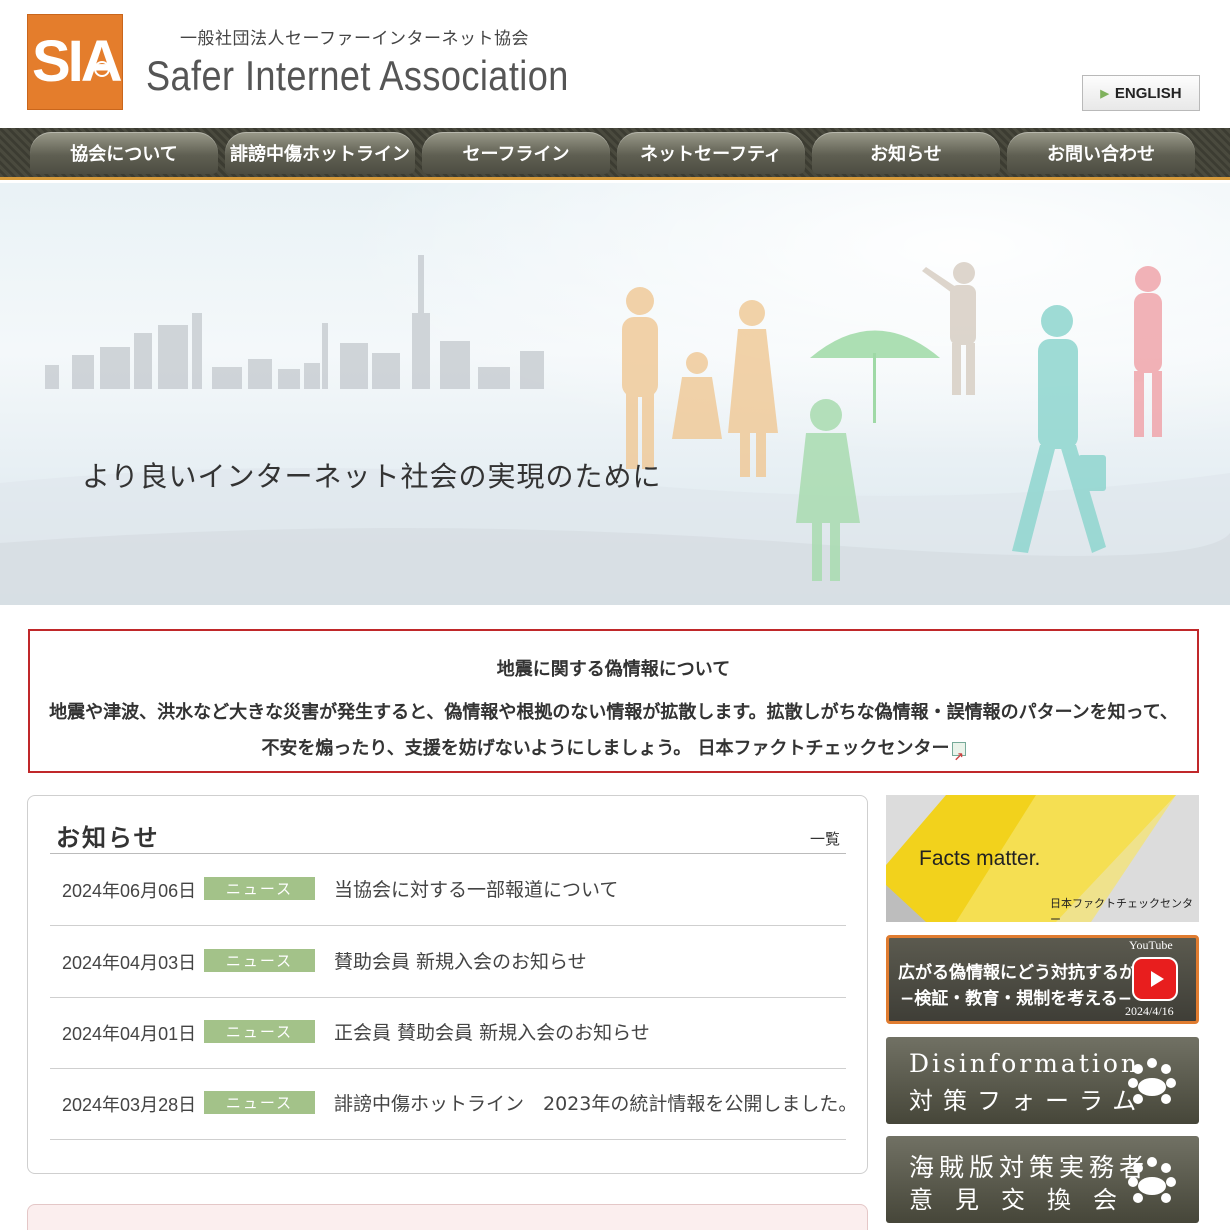 This screenshot has width=1230, height=1230. I want to click on news-item: 2024年04月03日 ニュース 賛助会員 新規入会のお知らせ, so click(448, 962).